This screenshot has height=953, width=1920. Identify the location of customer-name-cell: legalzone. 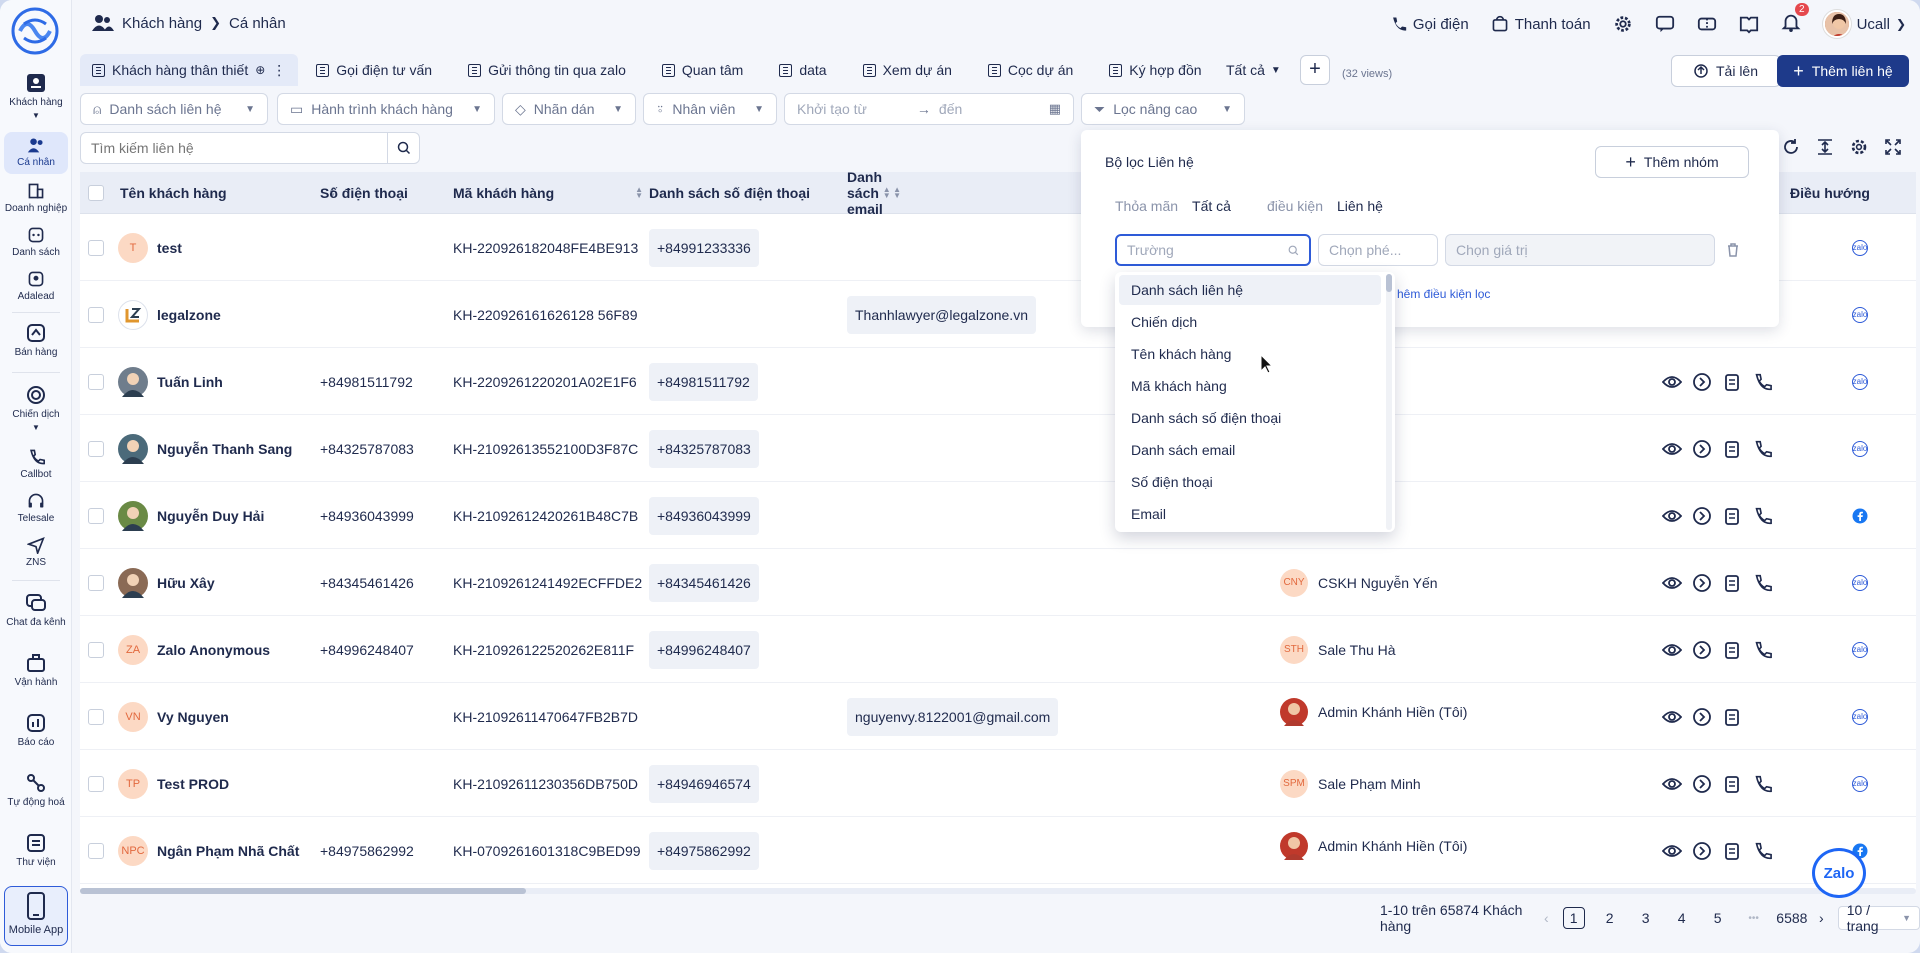
(218, 314).